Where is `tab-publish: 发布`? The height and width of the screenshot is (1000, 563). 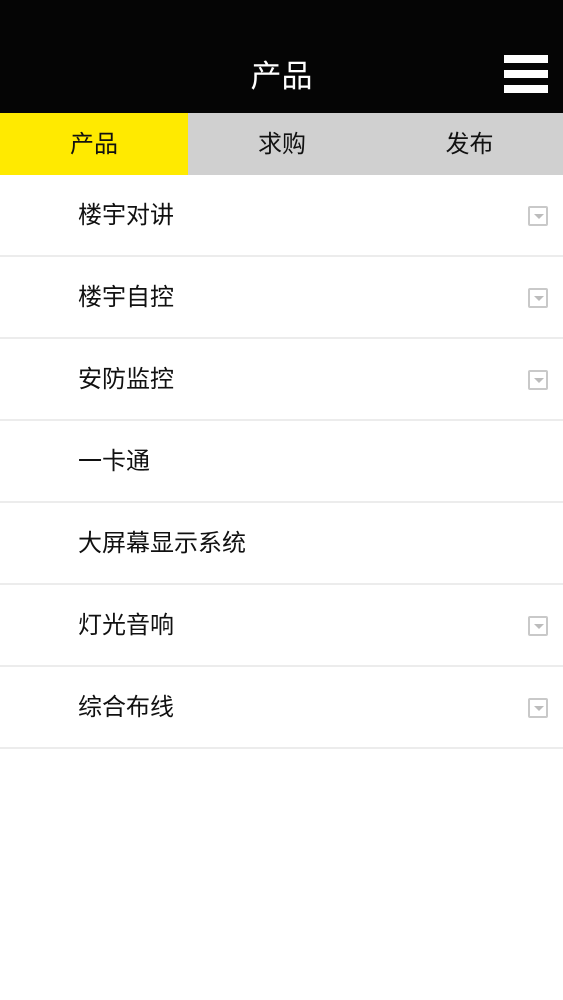 tab-publish: 发布 is located at coordinates (469, 144).